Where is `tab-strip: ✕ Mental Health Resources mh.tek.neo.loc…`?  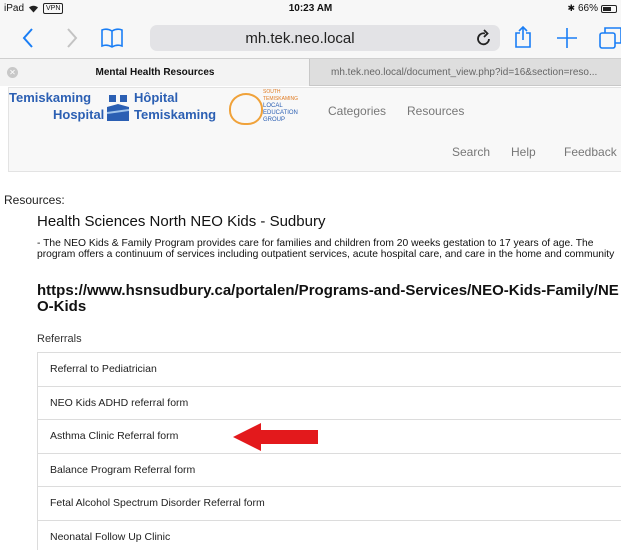 tab-strip: ✕ Mental Health Resources mh.tek.neo.loc… is located at coordinates (310, 72).